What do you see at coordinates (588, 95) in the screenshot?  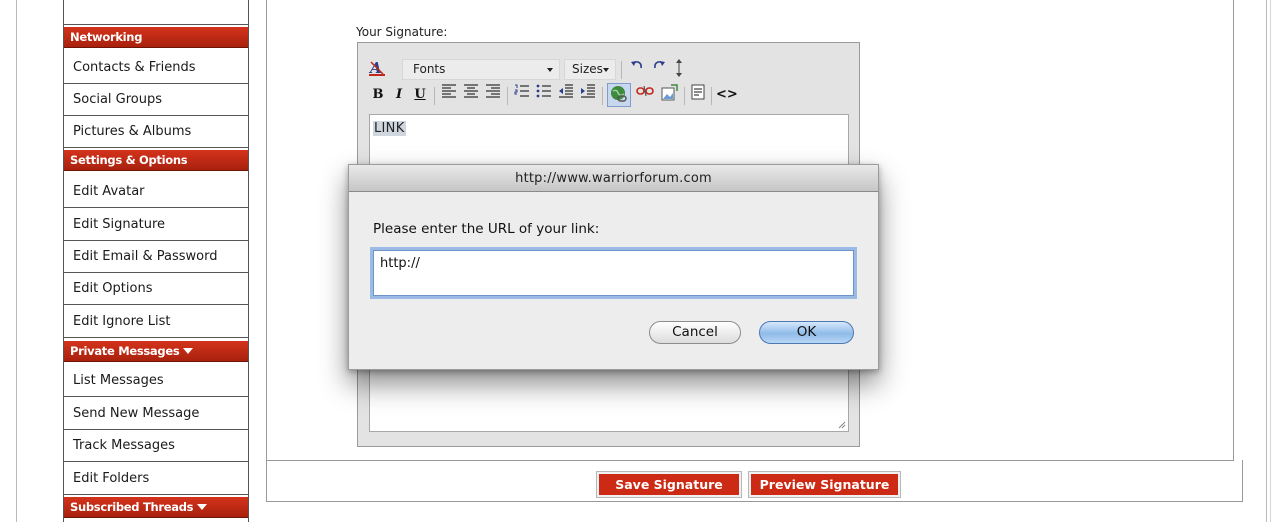 I see `indent-icon` at bounding box center [588, 95].